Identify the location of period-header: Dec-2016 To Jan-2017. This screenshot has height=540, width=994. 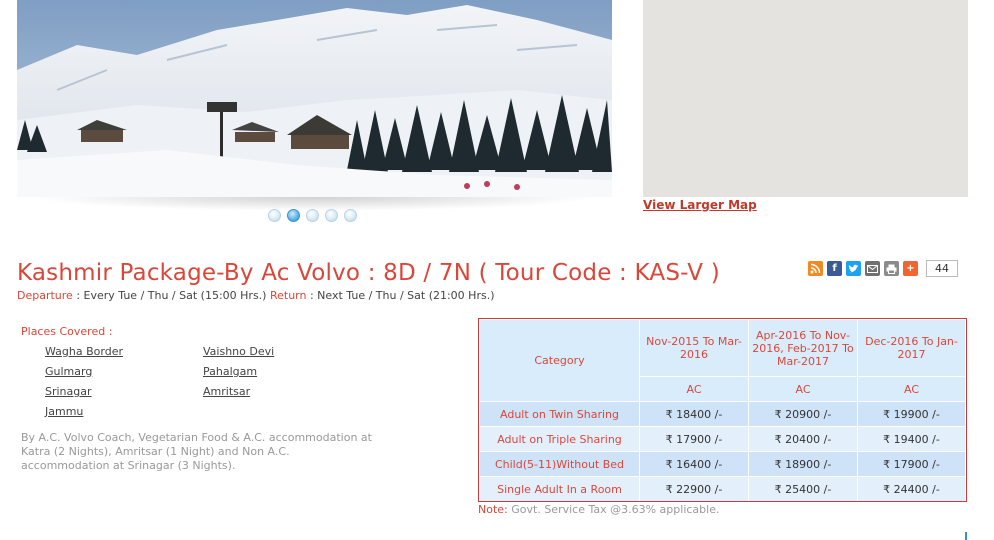
(911, 348).